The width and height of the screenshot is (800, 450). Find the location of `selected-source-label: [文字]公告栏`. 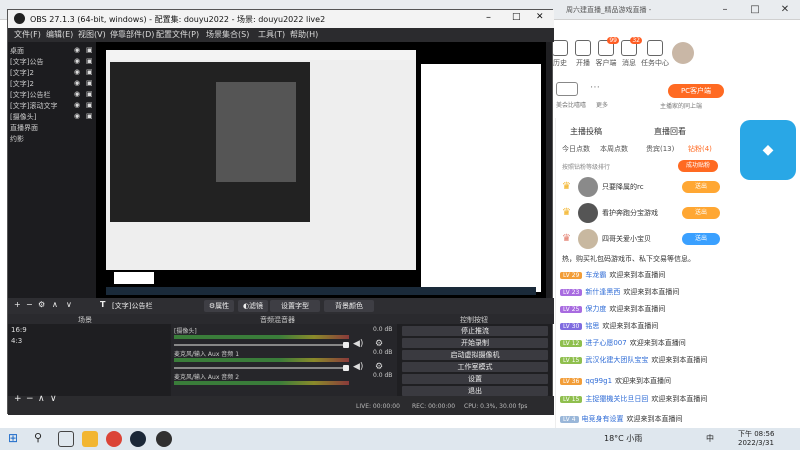

selected-source-label: [文字]公告栏 is located at coordinates (132, 306).